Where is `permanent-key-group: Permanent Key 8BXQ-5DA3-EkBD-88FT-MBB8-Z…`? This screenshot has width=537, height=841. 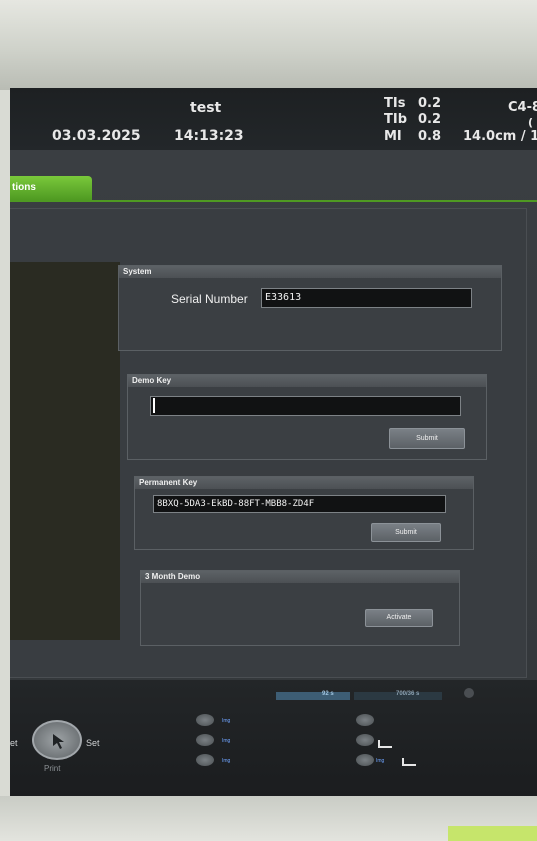
permanent-key-group: Permanent Key 8BXQ-5DA3-EkBD-88FT-MBB8-Z… is located at coordinates (304, 513).